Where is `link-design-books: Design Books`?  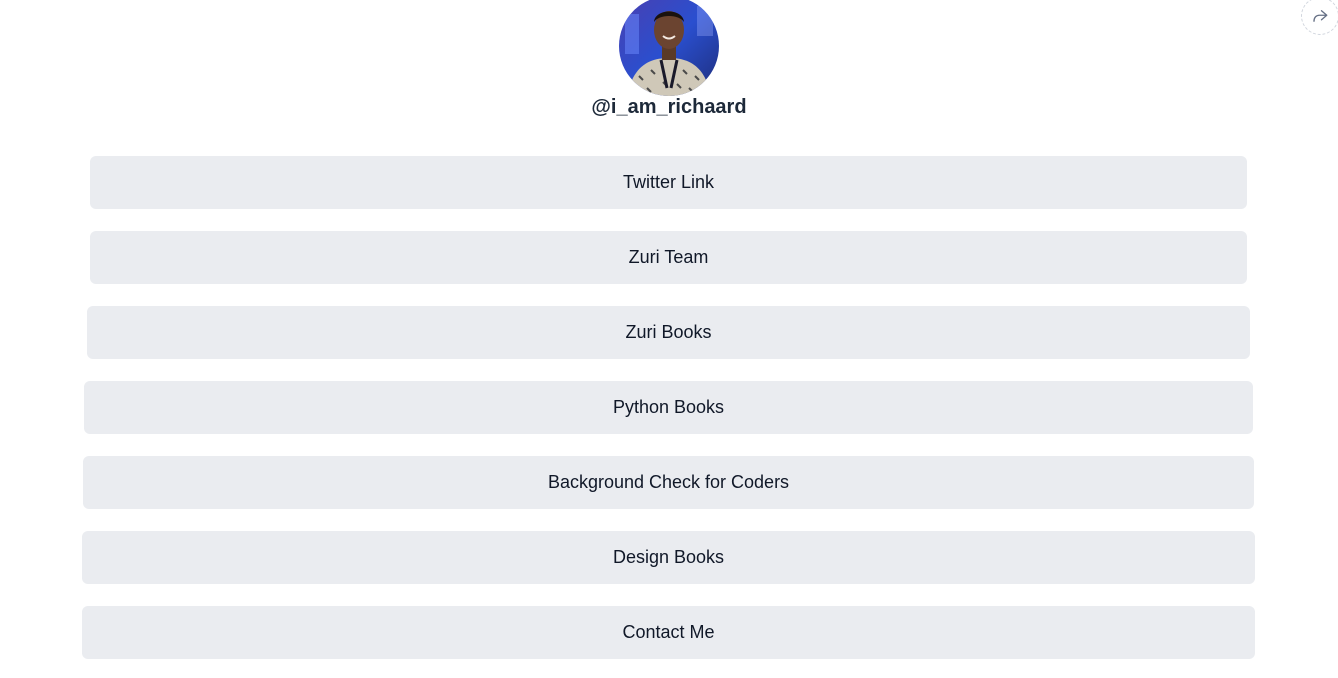 link-design-books: Design Books is located at coordinates (668, 557).